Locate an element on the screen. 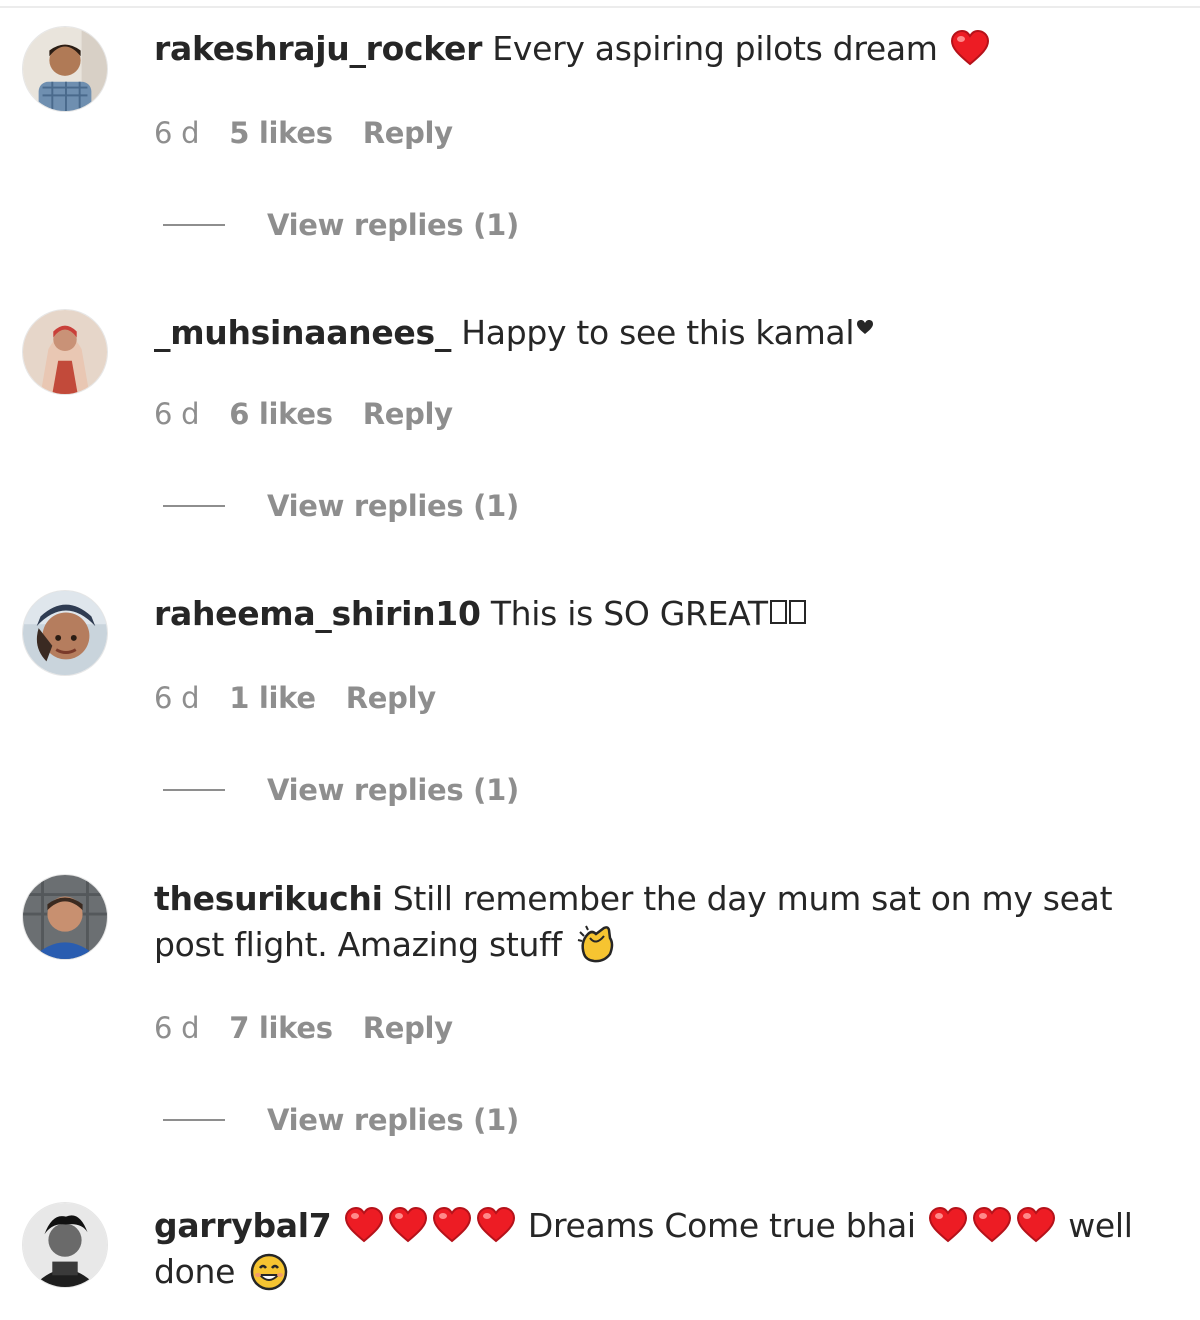  top-divider is located at coordinates (600, 7).